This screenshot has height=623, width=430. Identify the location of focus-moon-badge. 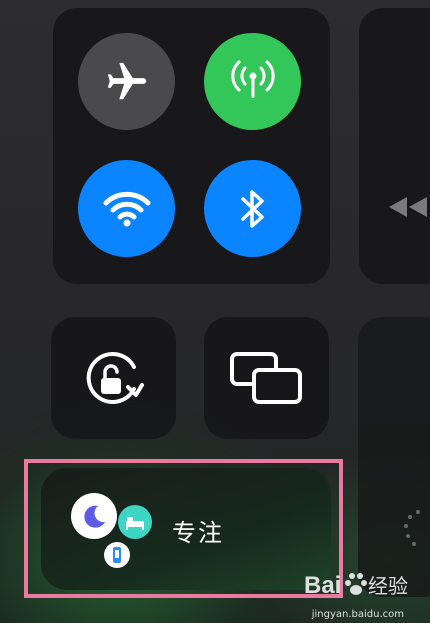
(94, 516).